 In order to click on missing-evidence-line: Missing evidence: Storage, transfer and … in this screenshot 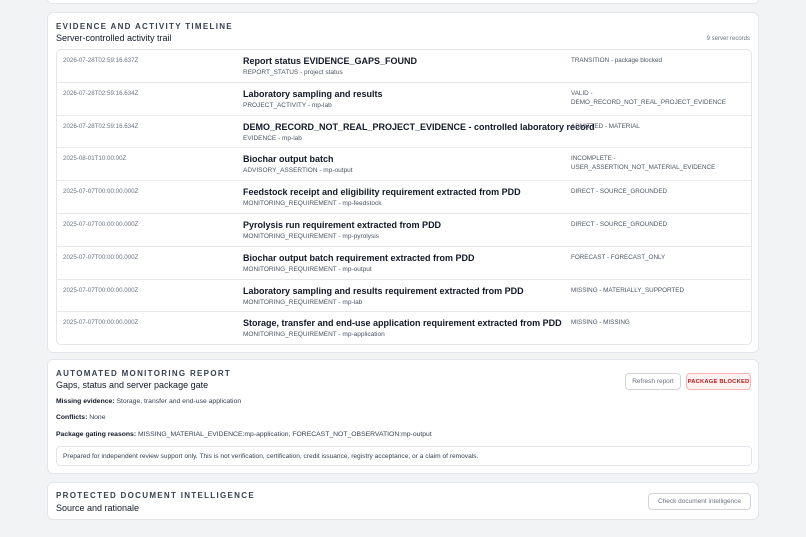, I will do `click(148, 401)`.